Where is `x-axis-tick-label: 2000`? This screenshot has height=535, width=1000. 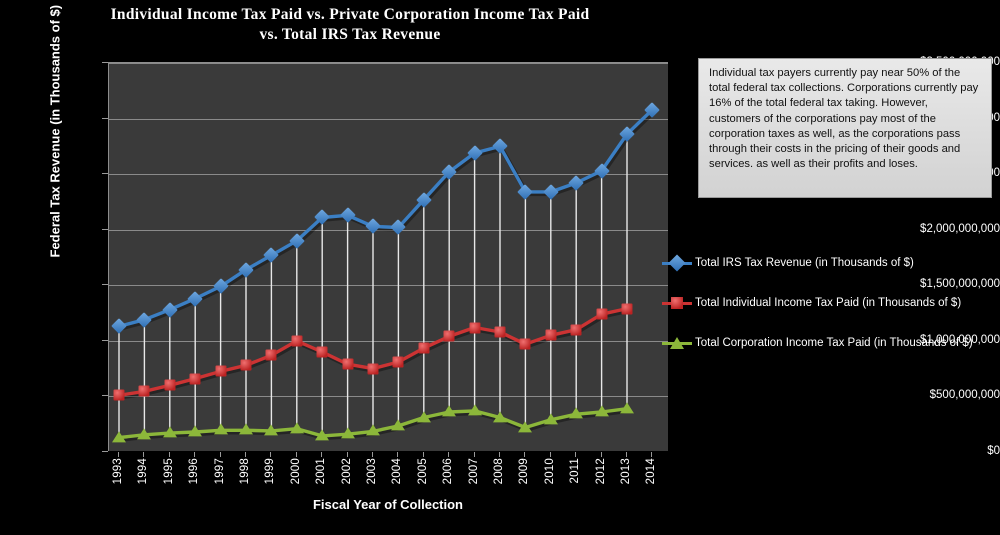 x-axis-tick-label: 2000 is located at coordinates (295, 471).